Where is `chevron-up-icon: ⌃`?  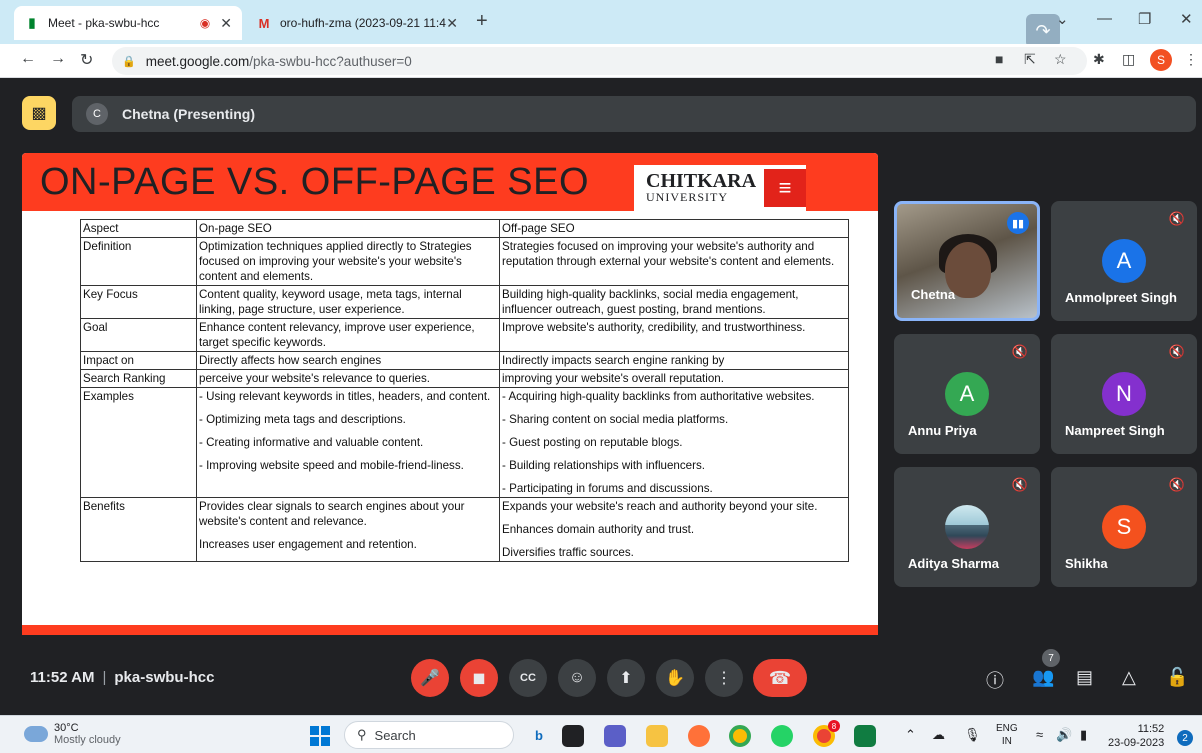 chevron-up-icon: ⌃ is located at coordinates (910, 735).